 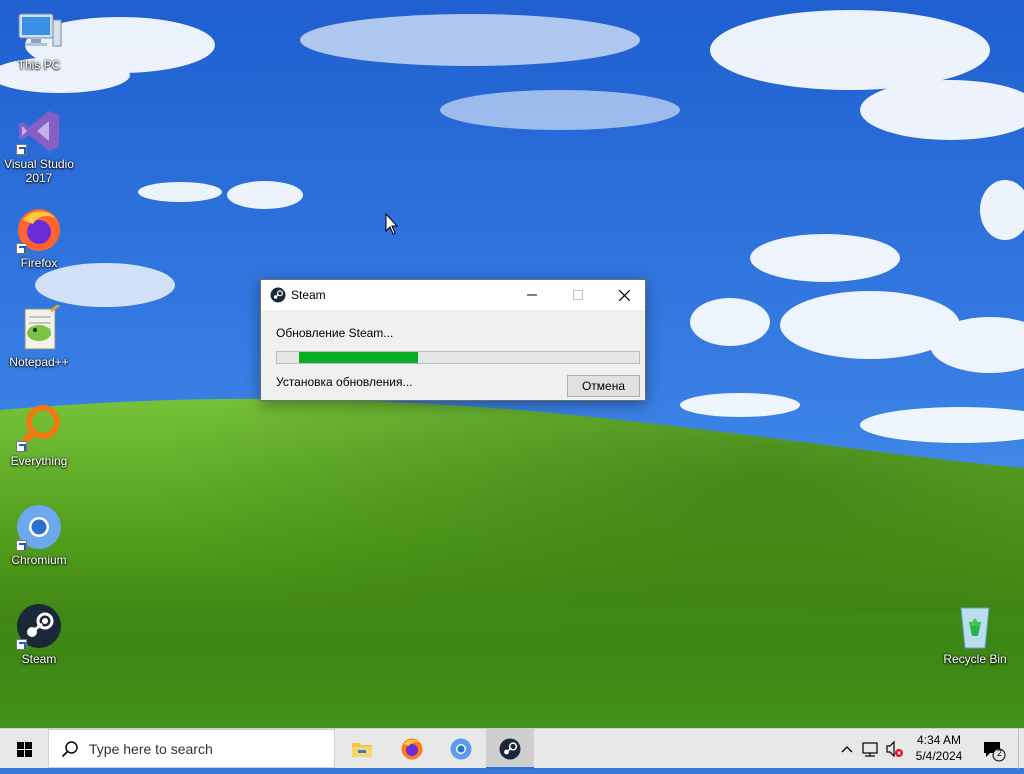 I want to click on recycle-bin-icon, so click(x=975, y=626).